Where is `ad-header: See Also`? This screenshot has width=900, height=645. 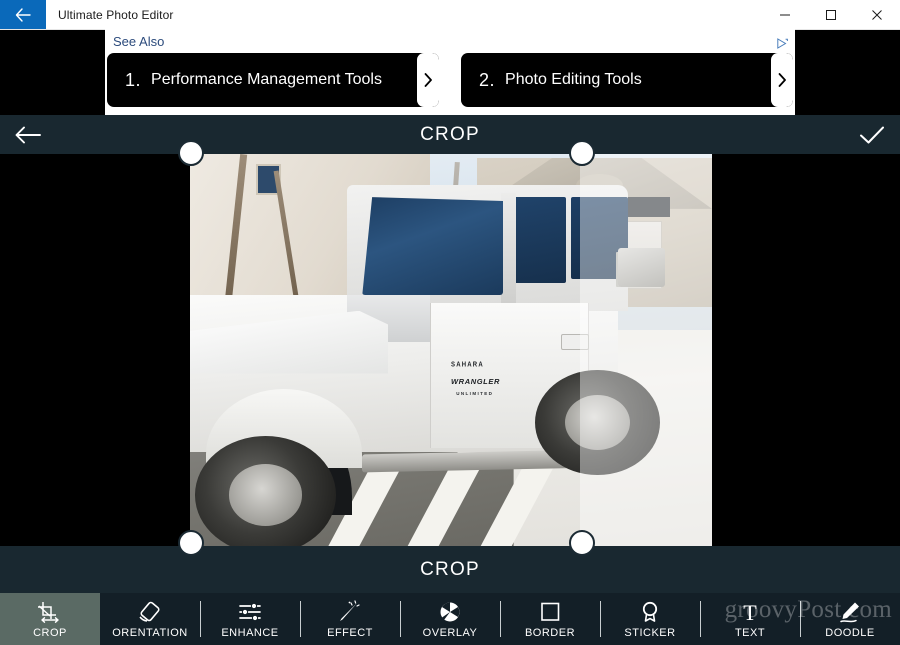
ad-header: See Also is located at coordinates (450, 41).